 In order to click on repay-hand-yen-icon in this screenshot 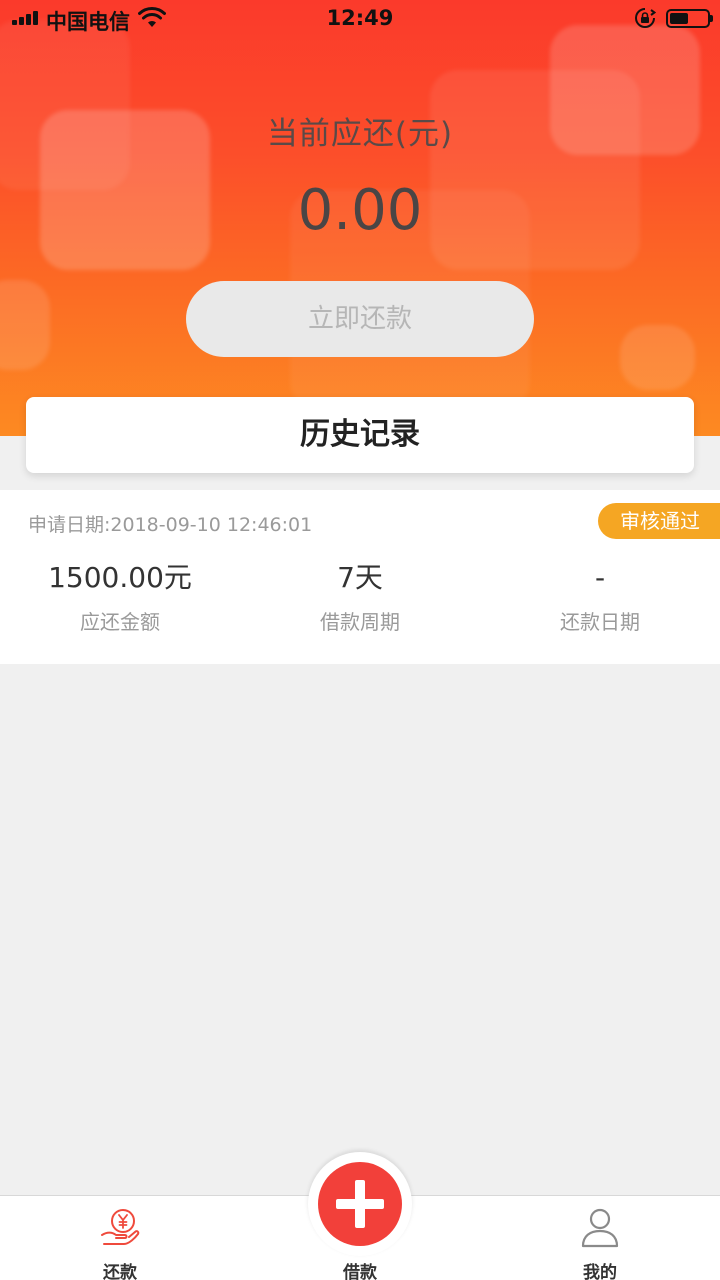, I will do `click(120, 1227)`.